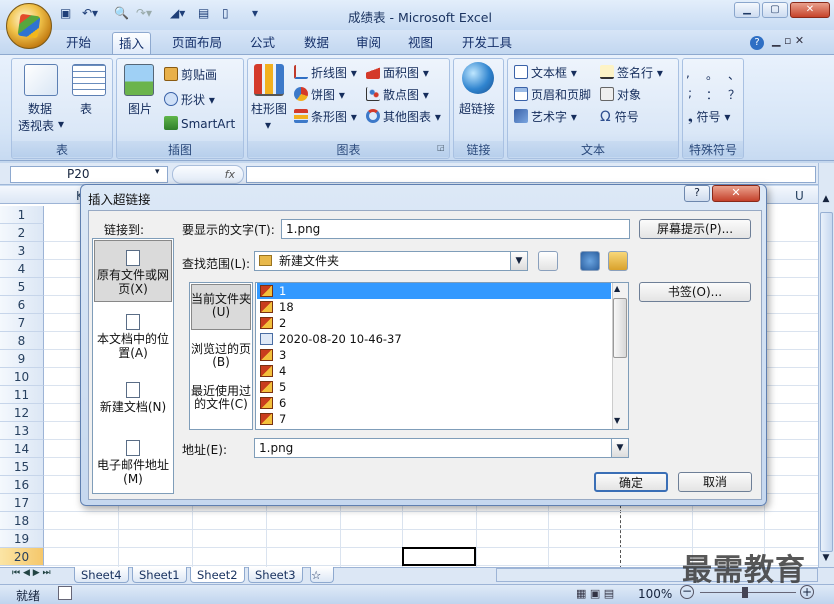  I want to click on name-box: P20, so click(89, 174).